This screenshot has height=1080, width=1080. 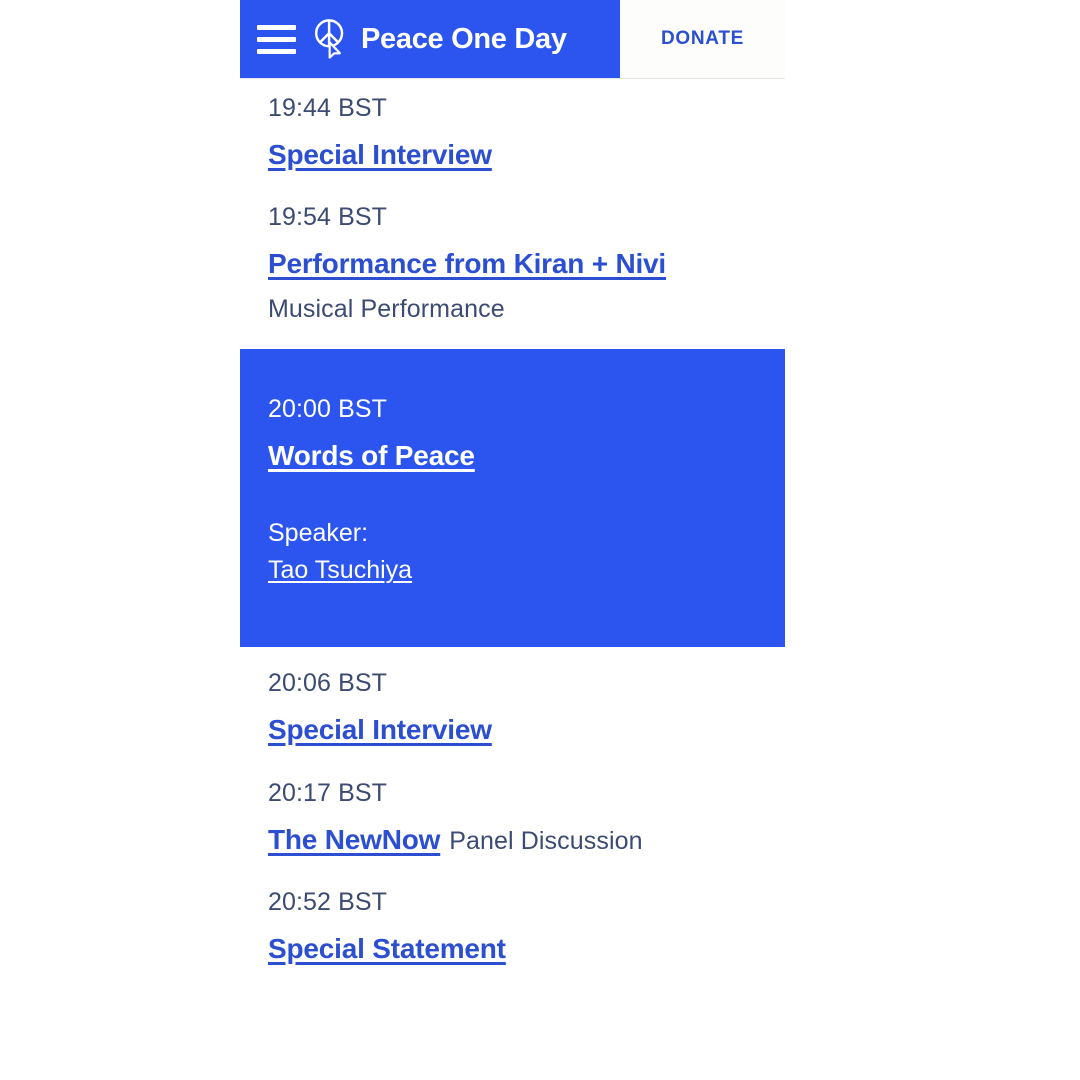 What do you see at coordinates (328, 792) in the screenshot?
I see `schedule-item-time: 20:17 BST` at bounding box center [328, 792].